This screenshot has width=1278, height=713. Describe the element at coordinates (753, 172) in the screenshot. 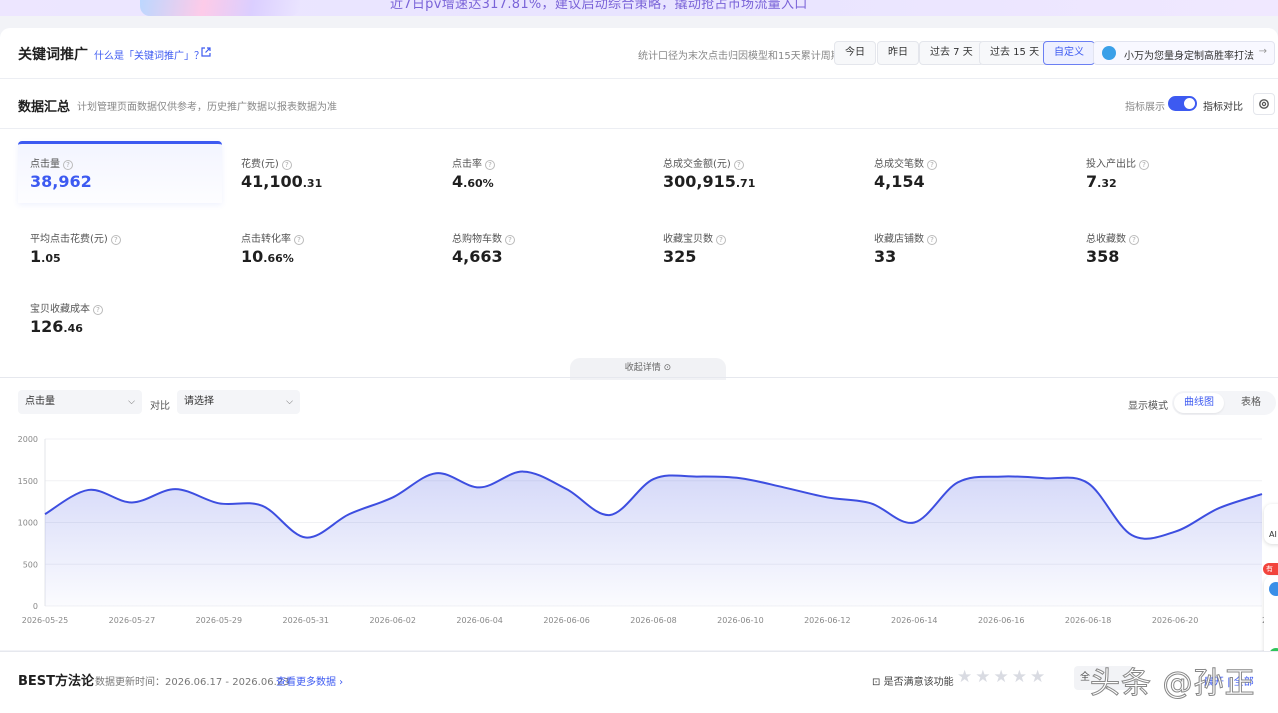

I see `metric-card: 总成交金额(元)? 300,915.71` at that location.